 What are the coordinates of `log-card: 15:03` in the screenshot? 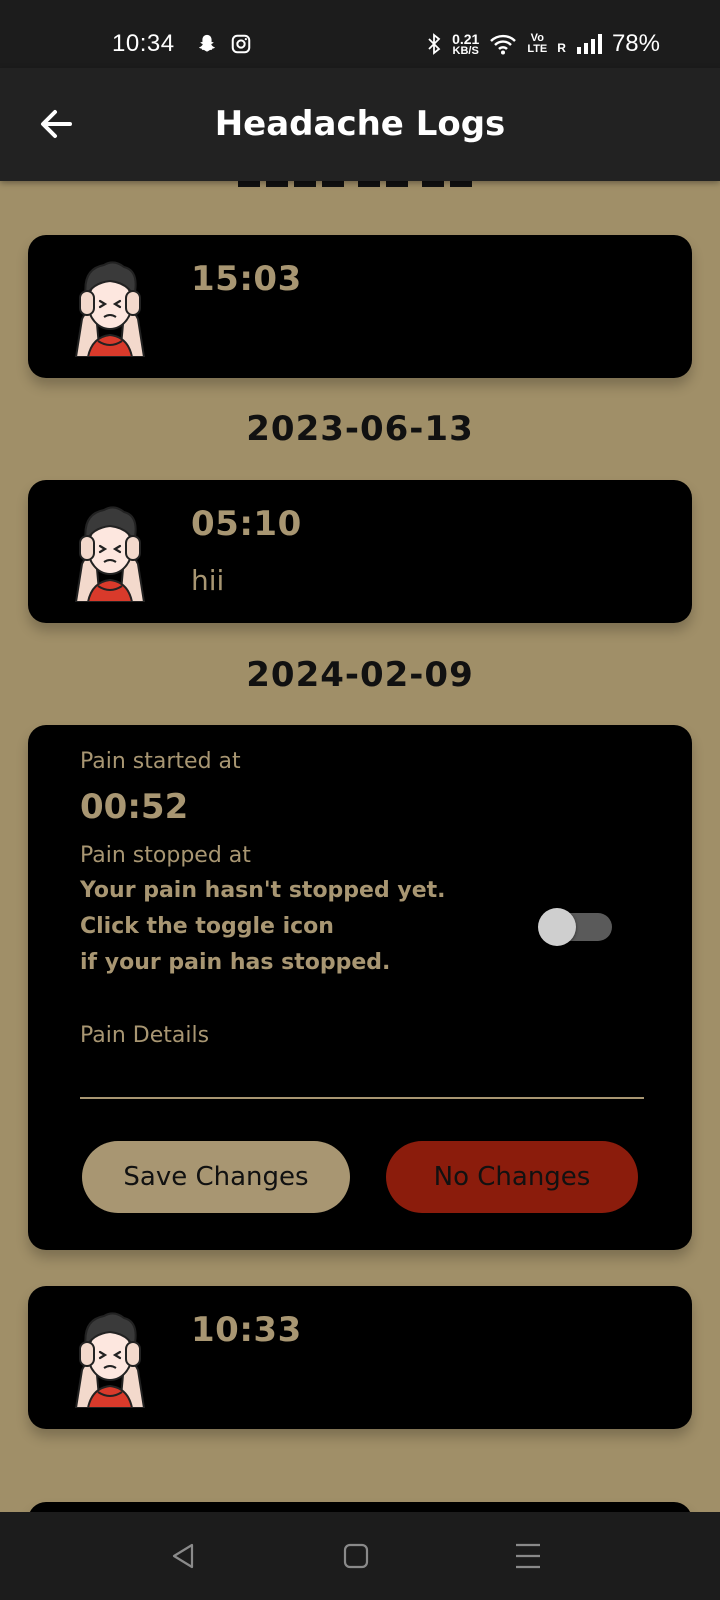 It's located at (360, 306).